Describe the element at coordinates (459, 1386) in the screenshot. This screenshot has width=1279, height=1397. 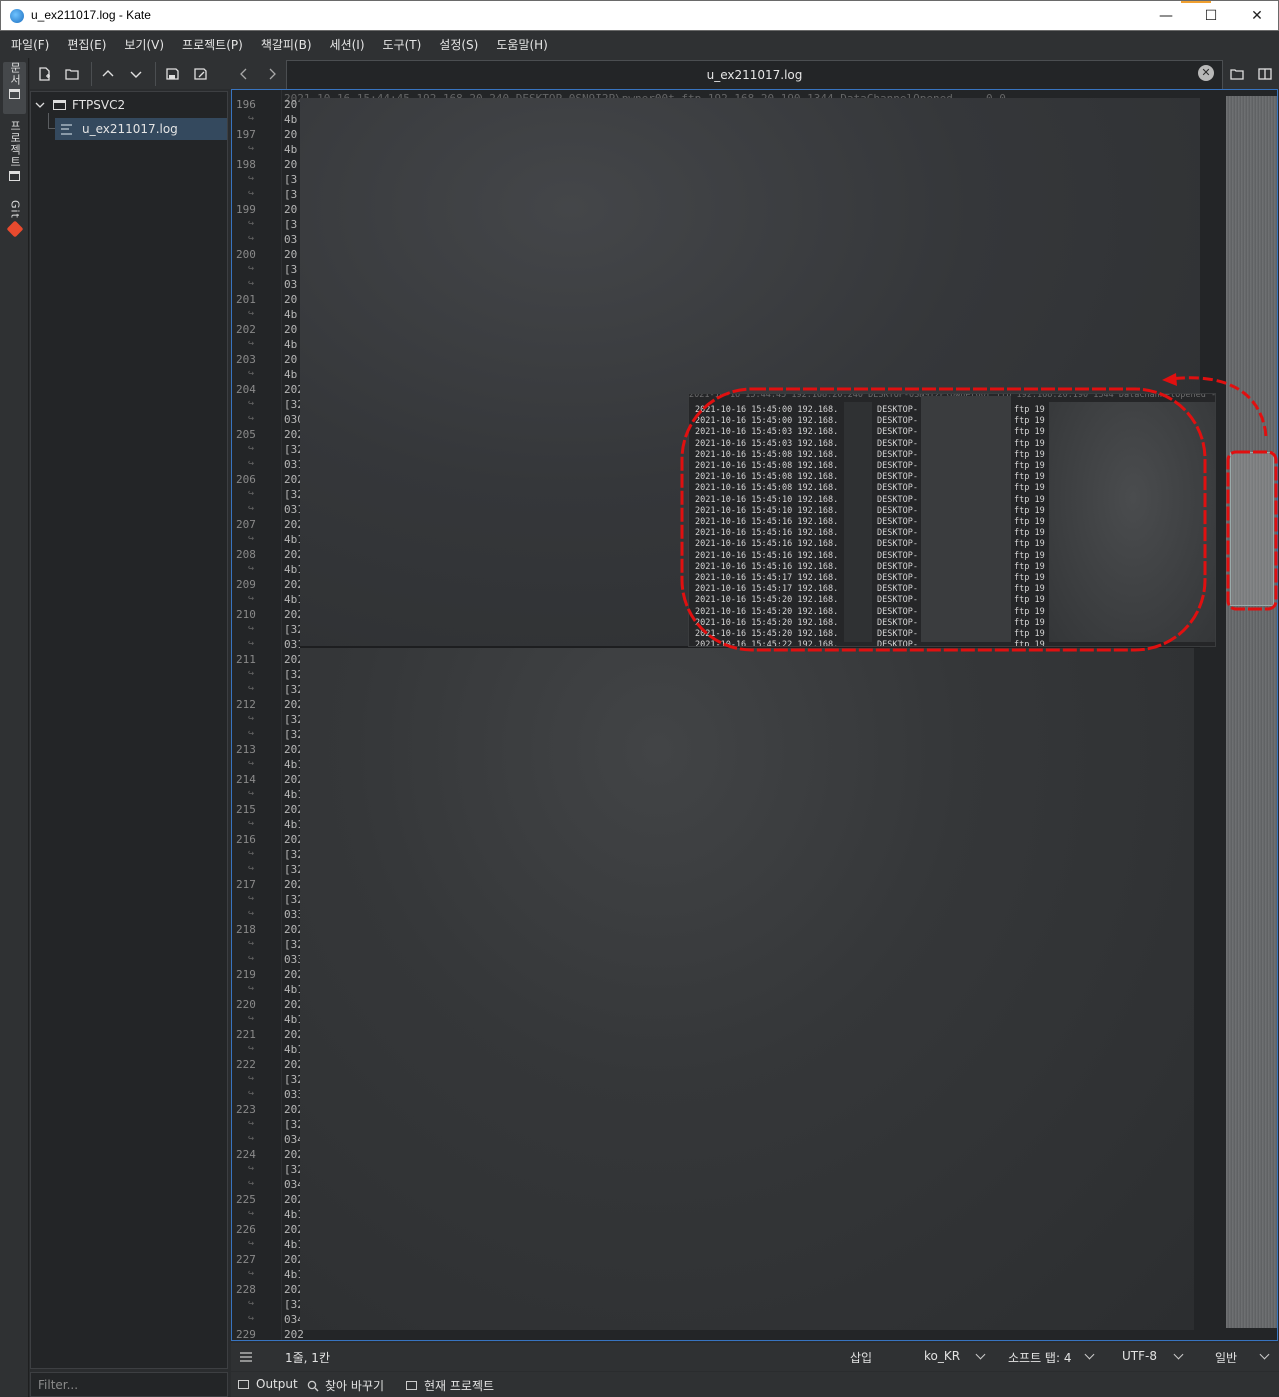
I see `current-project-label: 현재 프로젝트` at that location.